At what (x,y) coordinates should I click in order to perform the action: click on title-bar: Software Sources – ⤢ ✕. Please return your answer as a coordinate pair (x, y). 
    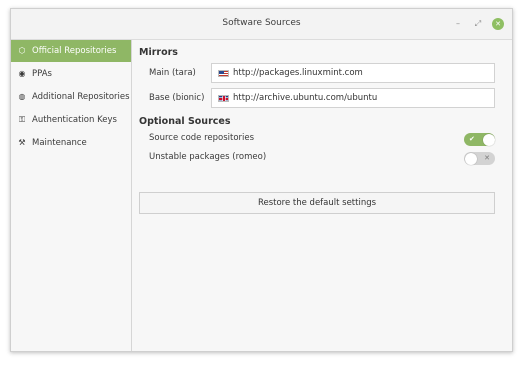
    Looking at the image, I should click on (261, 24).